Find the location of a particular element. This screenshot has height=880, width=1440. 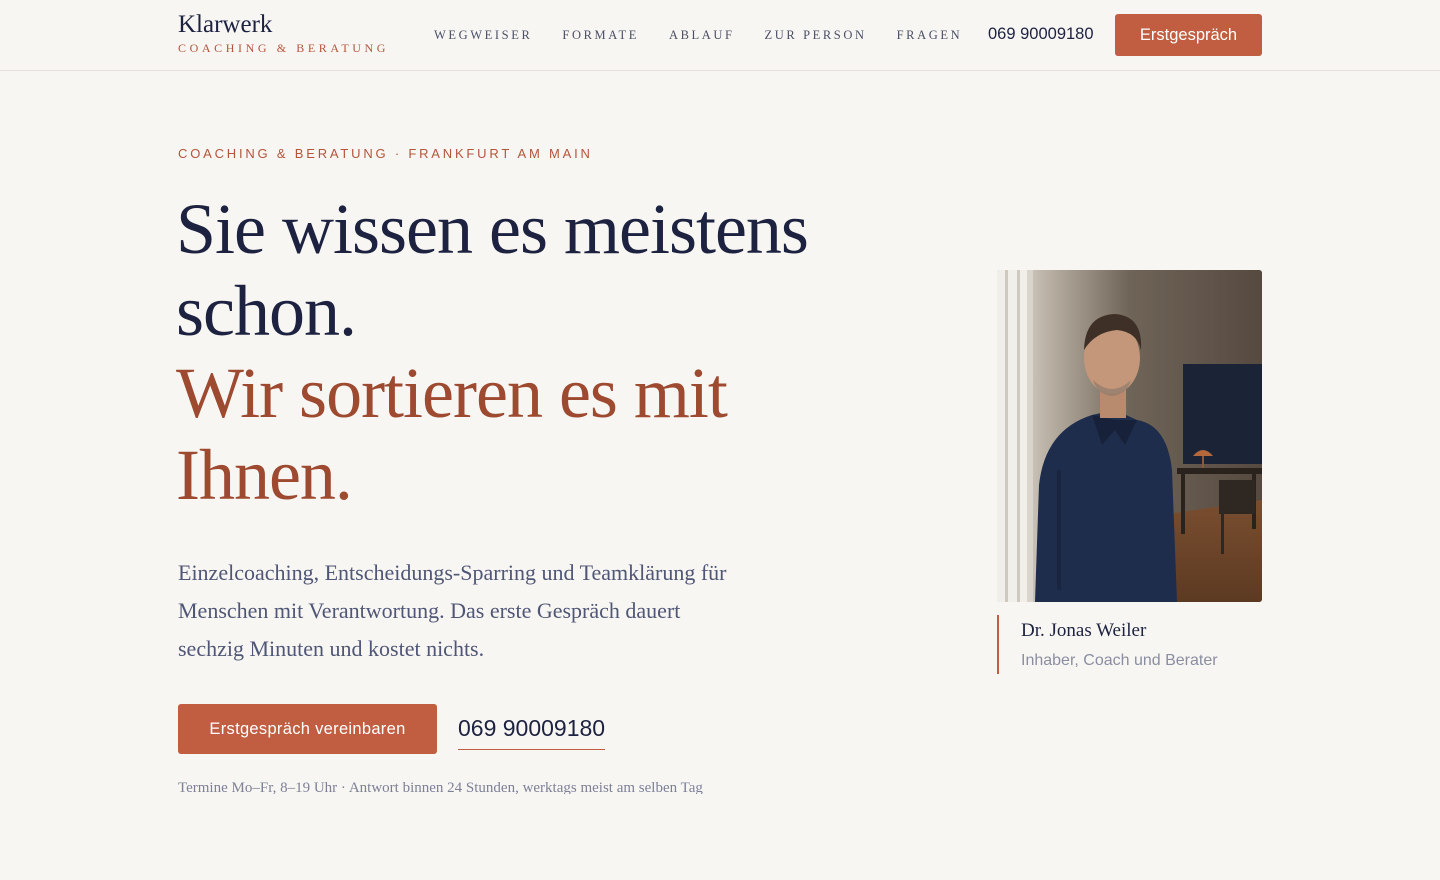

header-cta-button: Erstgespräch is located at coordinates (1188, 35).